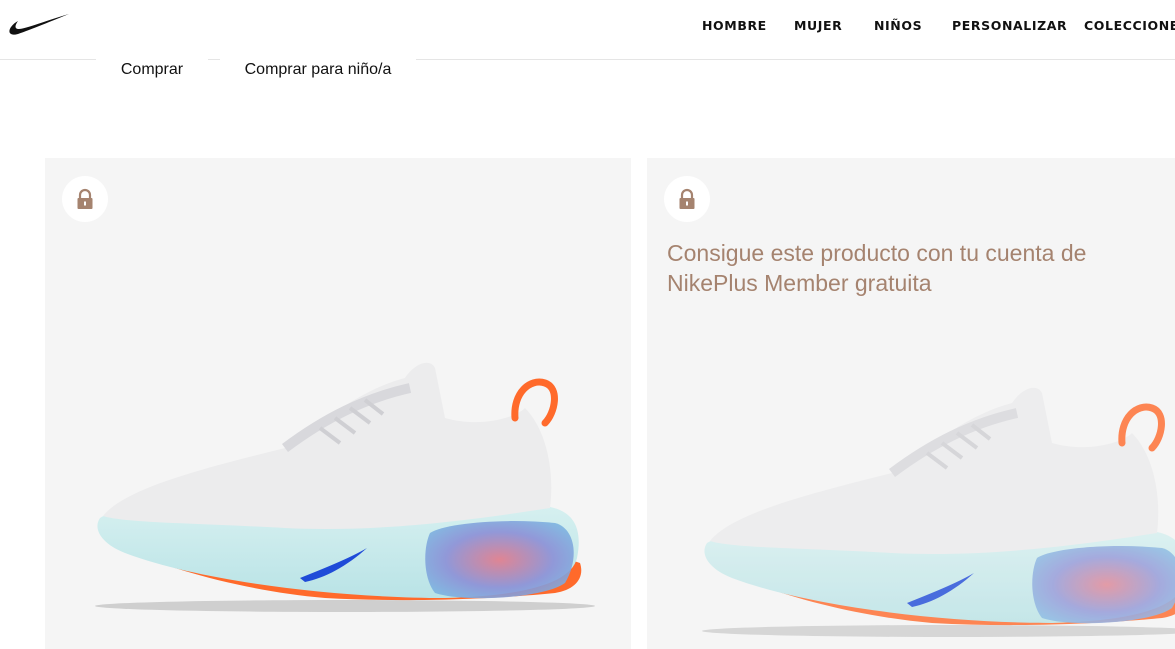 Image resolution: width=1175 pixels, height=649 pixels. I want to click on nav-item-personalizar: PERSONALIZAR, so click(1009, 25).